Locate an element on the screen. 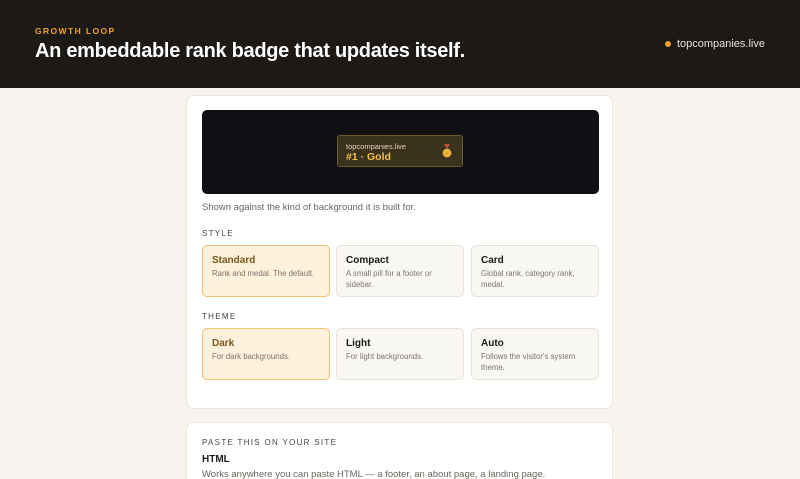  site-link: topcompanies.live is located at coordinates (714, 44).